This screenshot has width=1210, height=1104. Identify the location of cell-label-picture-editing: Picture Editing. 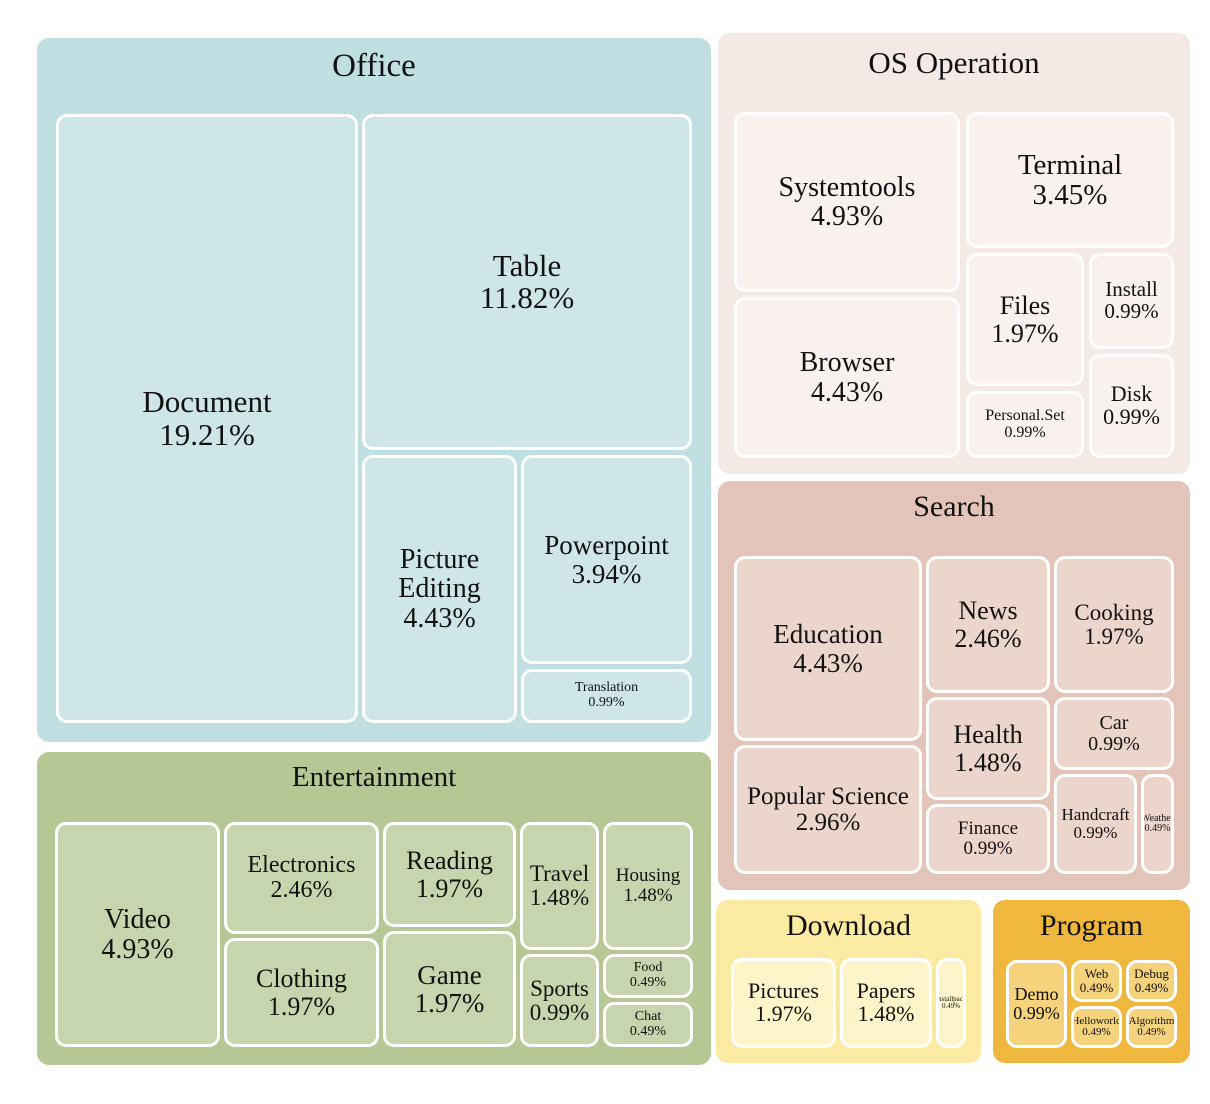
(439, 574).